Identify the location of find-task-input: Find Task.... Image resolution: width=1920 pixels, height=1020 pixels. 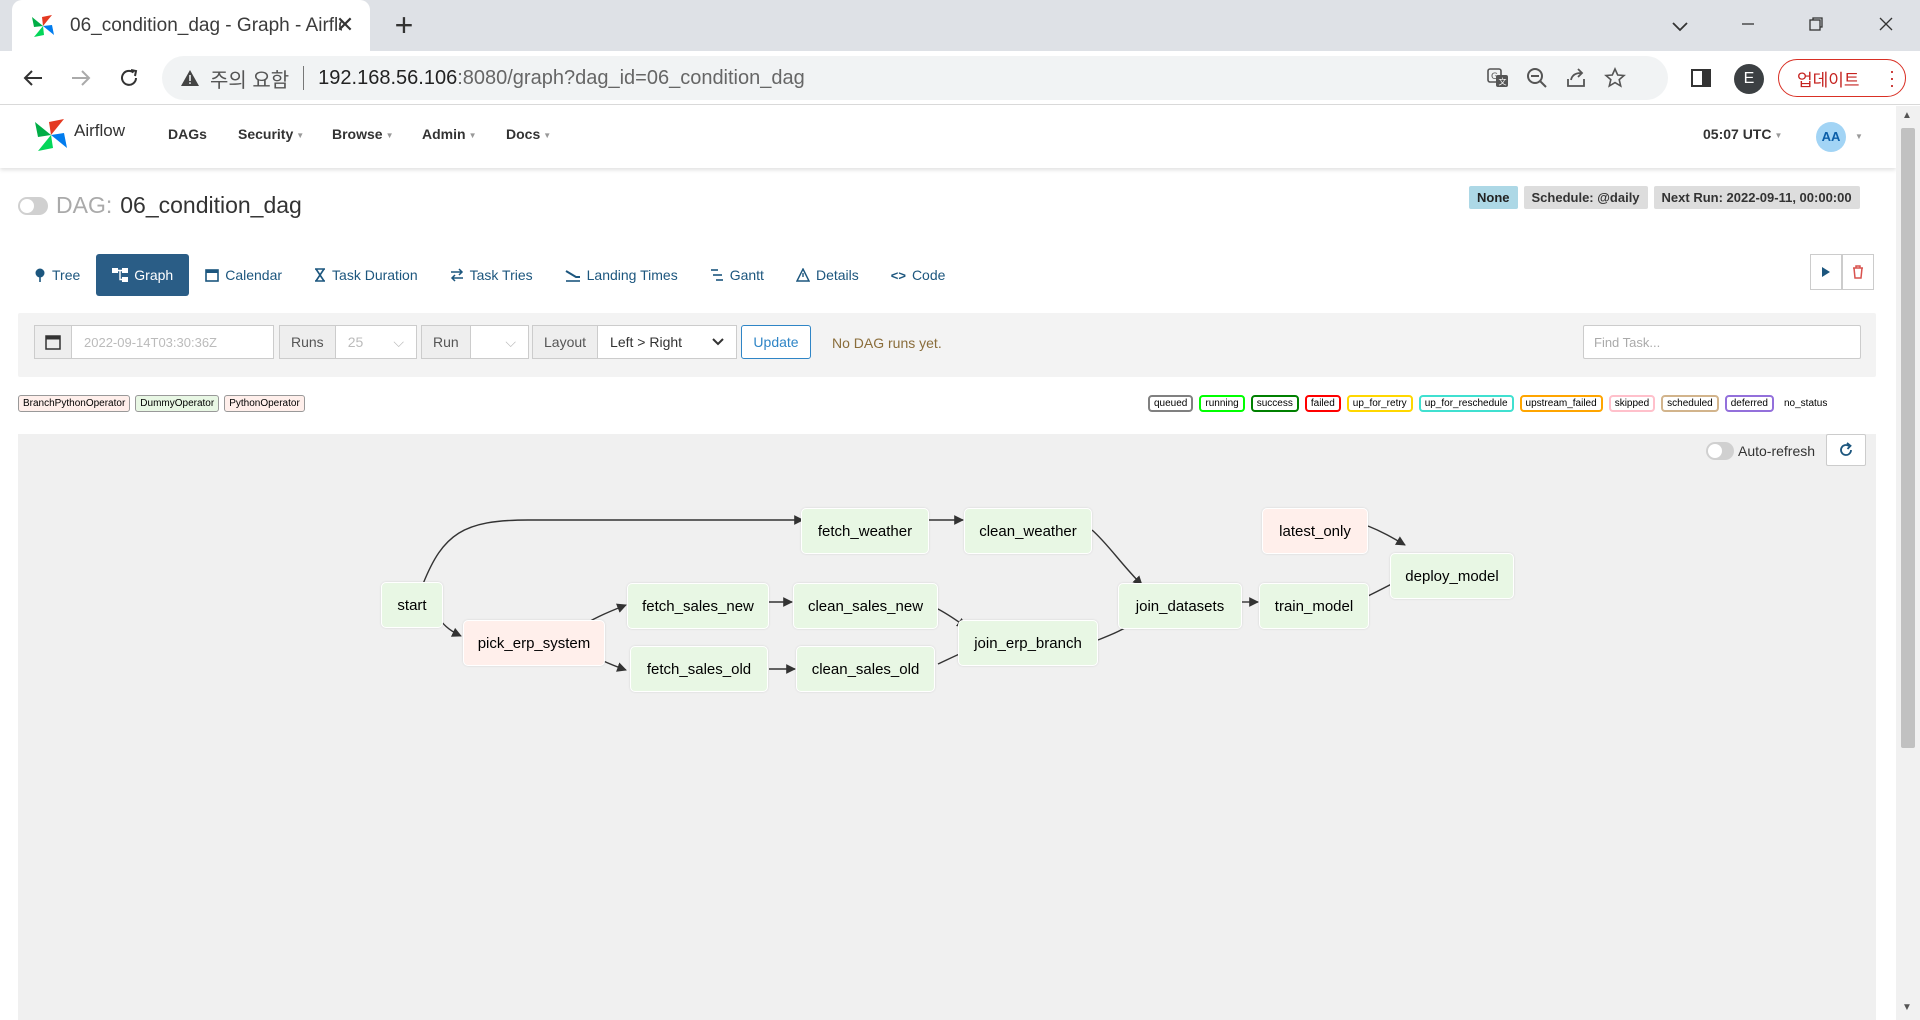
(1722, 342).